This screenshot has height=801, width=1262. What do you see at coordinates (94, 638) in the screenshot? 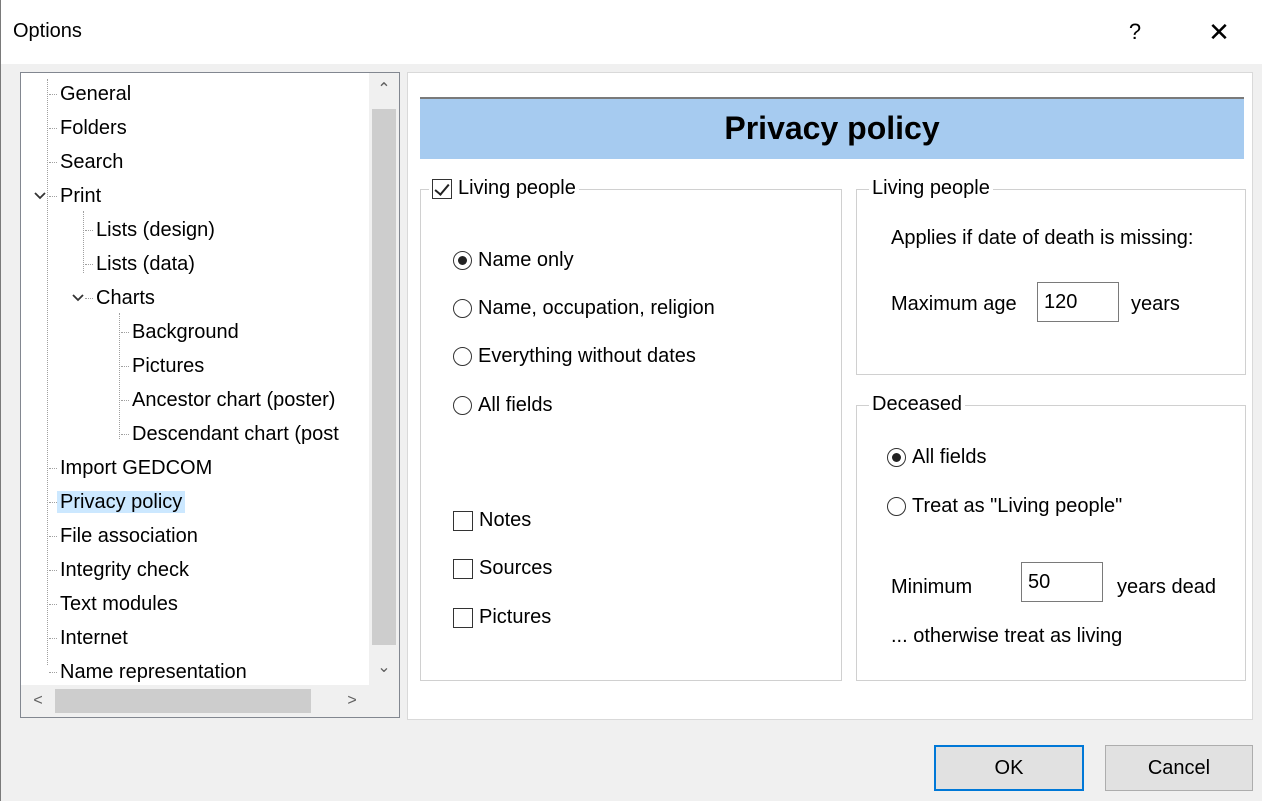
I see `tree-item-label: Internet` at bounding box center [94, 638].